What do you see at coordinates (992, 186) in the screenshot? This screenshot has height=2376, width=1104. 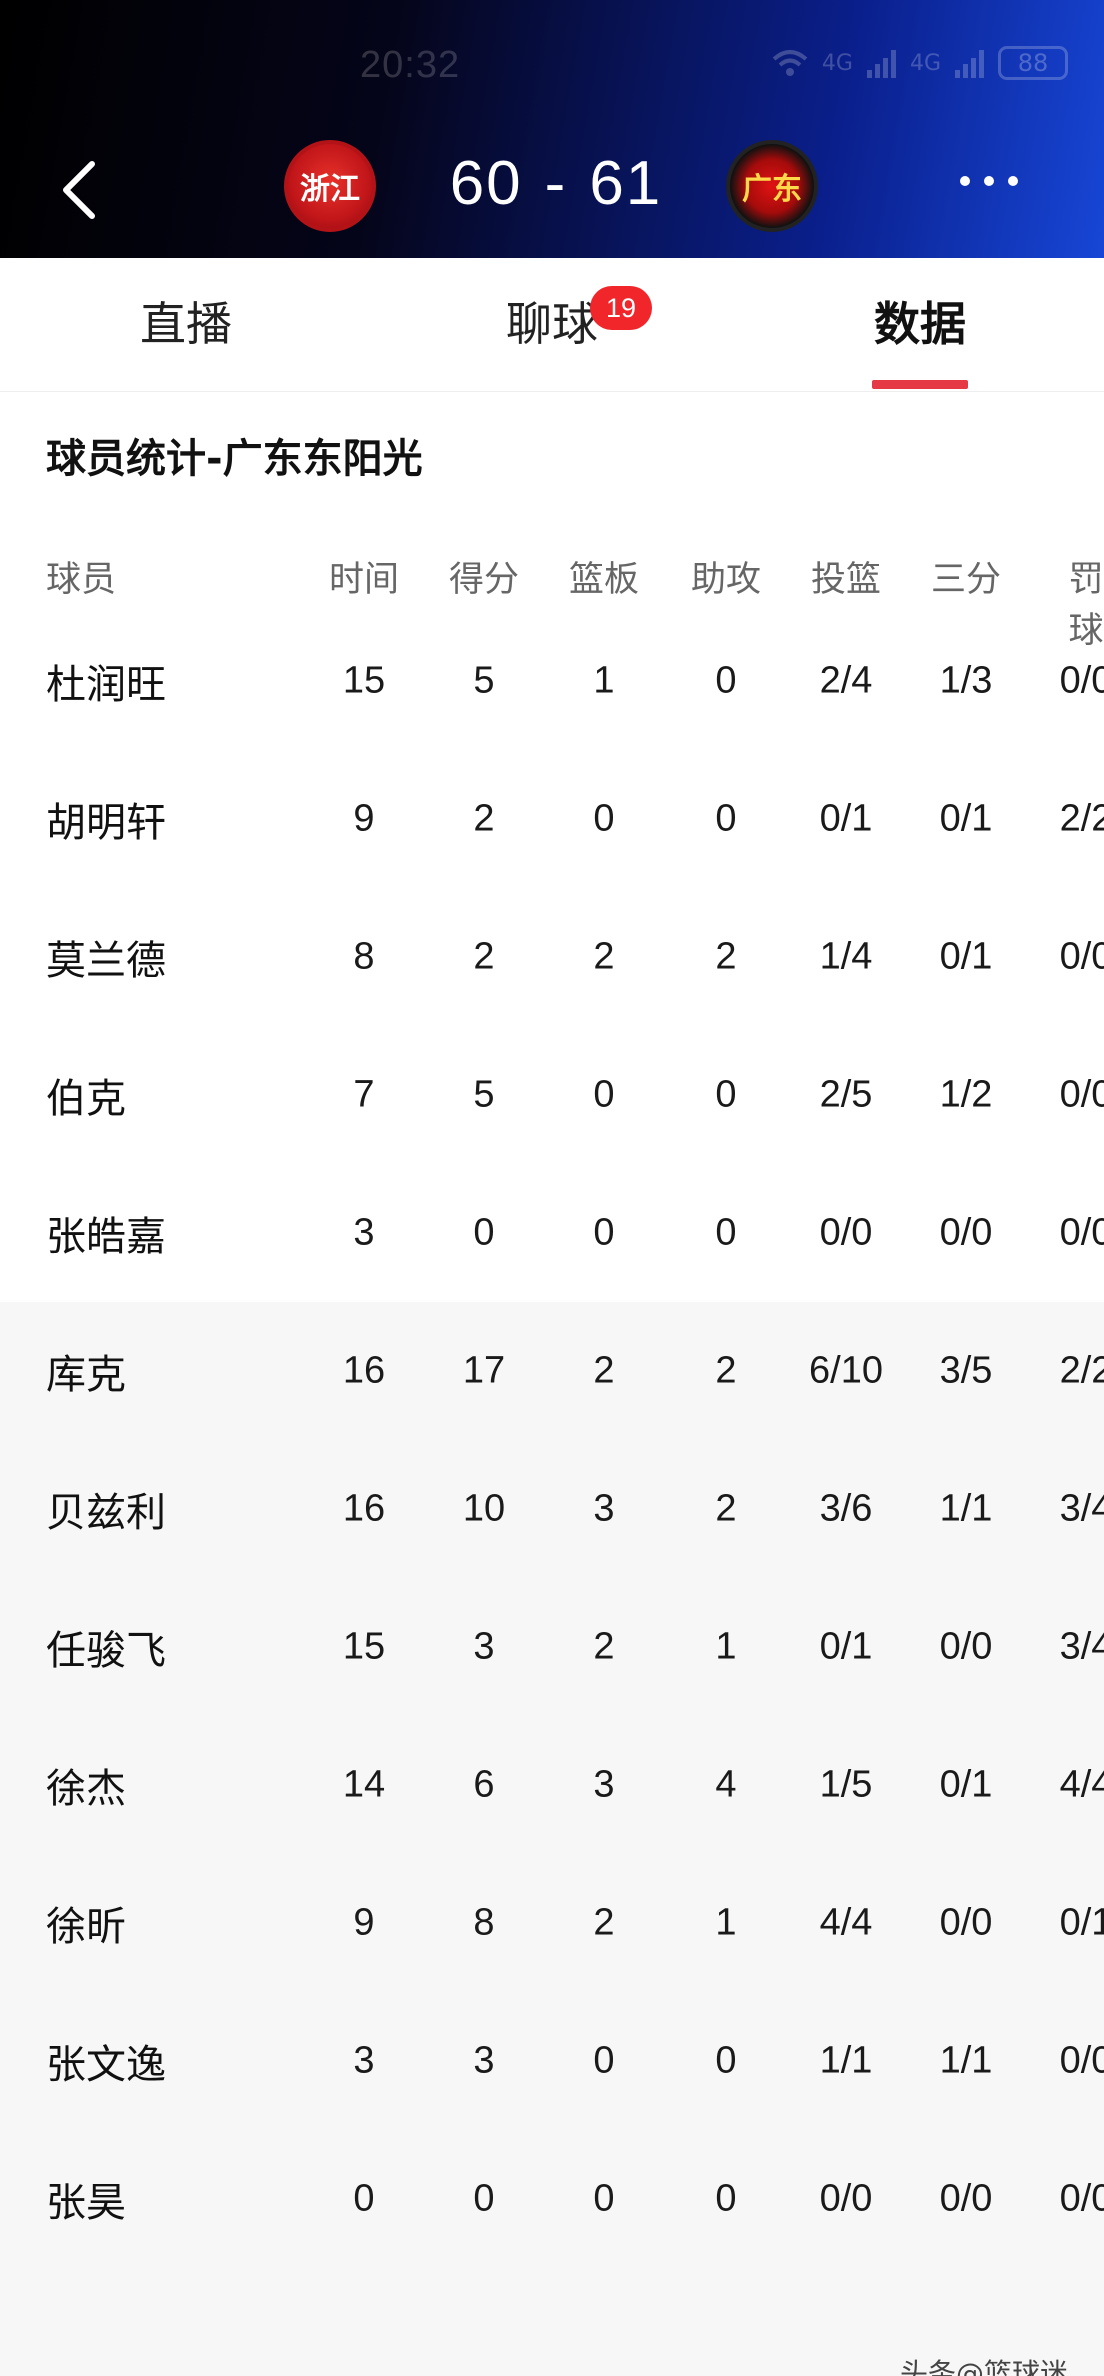 I see `more-dots-icon` at bounding box center [992, 186].